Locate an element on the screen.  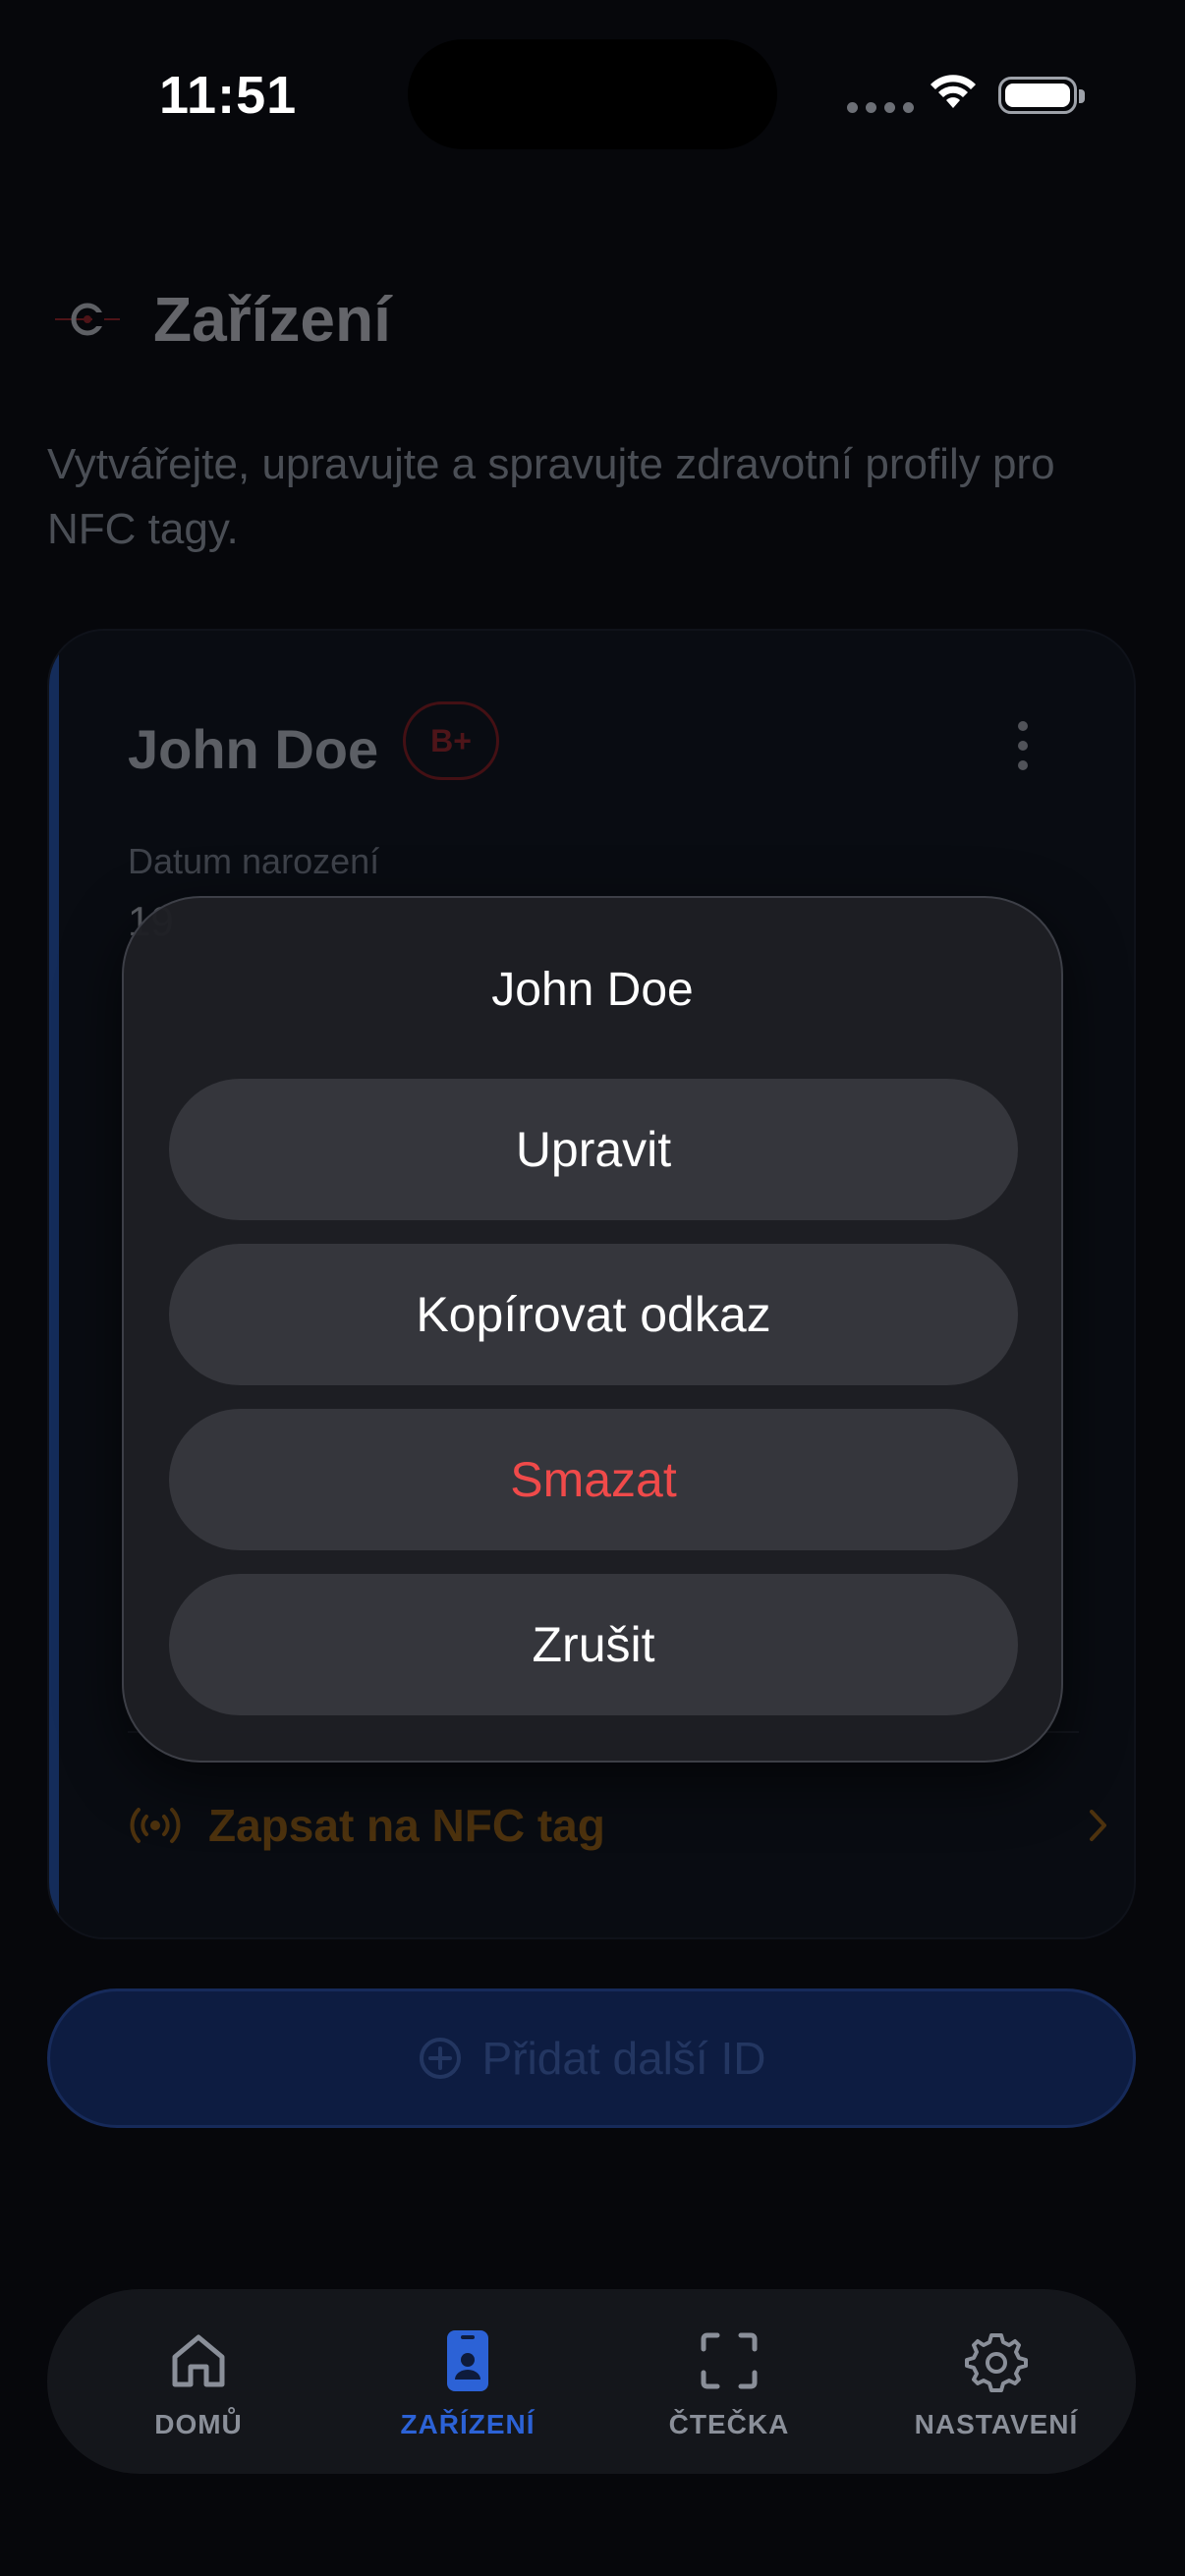
tab-home-label: DOMŮ is located at coordinates (199, 2424).